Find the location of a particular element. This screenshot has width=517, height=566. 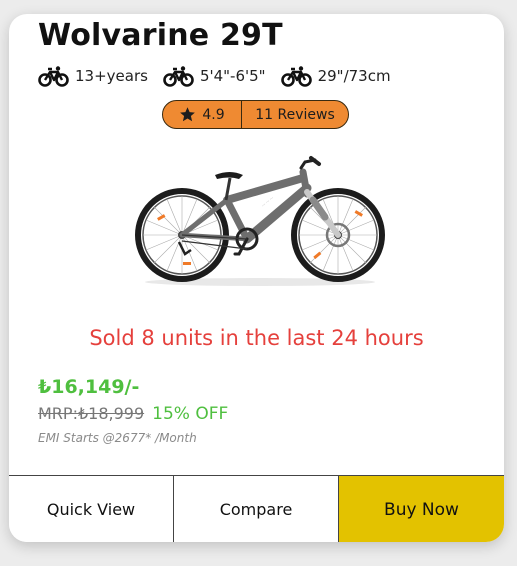

bicycle-image: ~~~ is located at coordinates (260, 215).